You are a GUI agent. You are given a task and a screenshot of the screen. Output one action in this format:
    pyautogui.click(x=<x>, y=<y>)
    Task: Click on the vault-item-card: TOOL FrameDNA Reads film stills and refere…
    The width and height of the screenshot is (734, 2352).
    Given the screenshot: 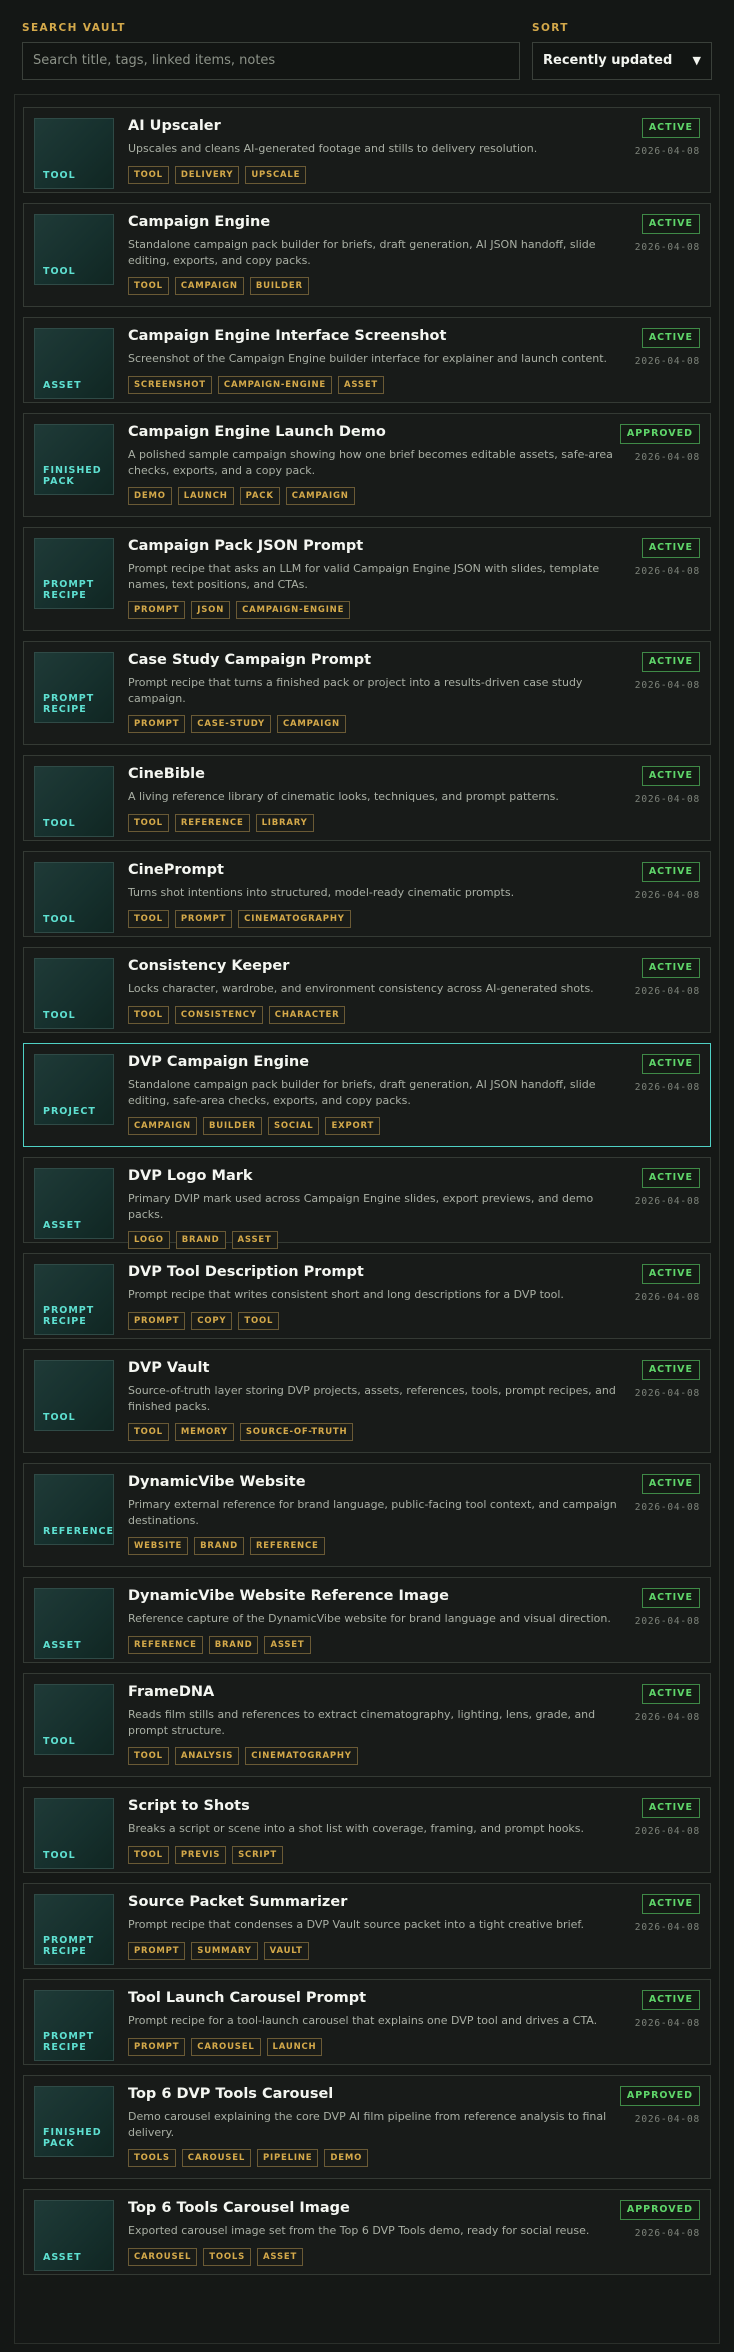 What is the action you would take?
    pyautogui.click(x=367, y=1725)
    